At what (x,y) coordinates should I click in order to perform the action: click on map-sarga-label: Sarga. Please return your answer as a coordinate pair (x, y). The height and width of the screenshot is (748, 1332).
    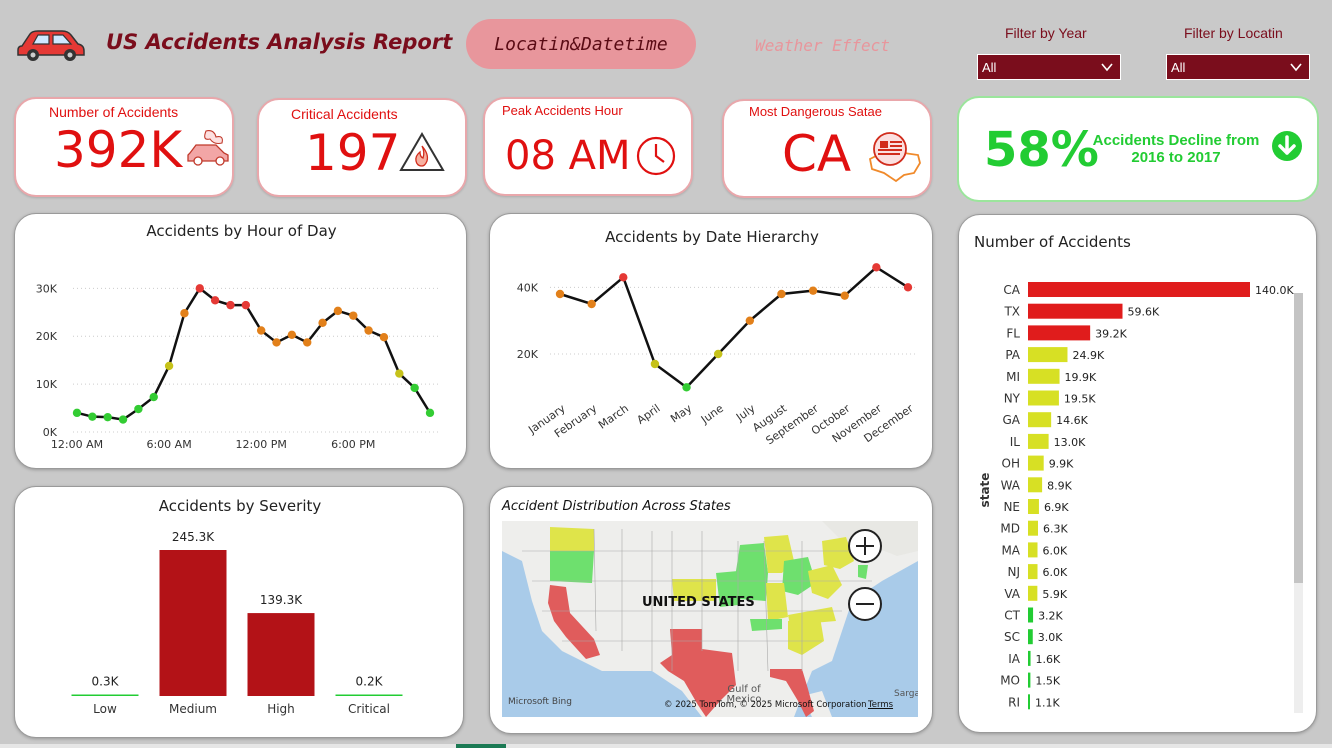
    Looking at the image, I should click on (906, 694).